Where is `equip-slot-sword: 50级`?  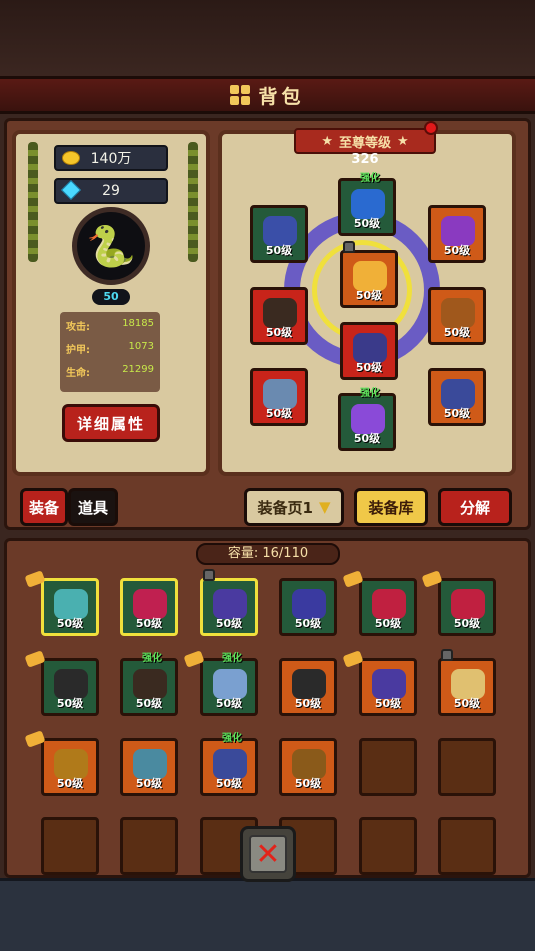
equip-slot-sword: 50级 is located at coordinates (457, 397).